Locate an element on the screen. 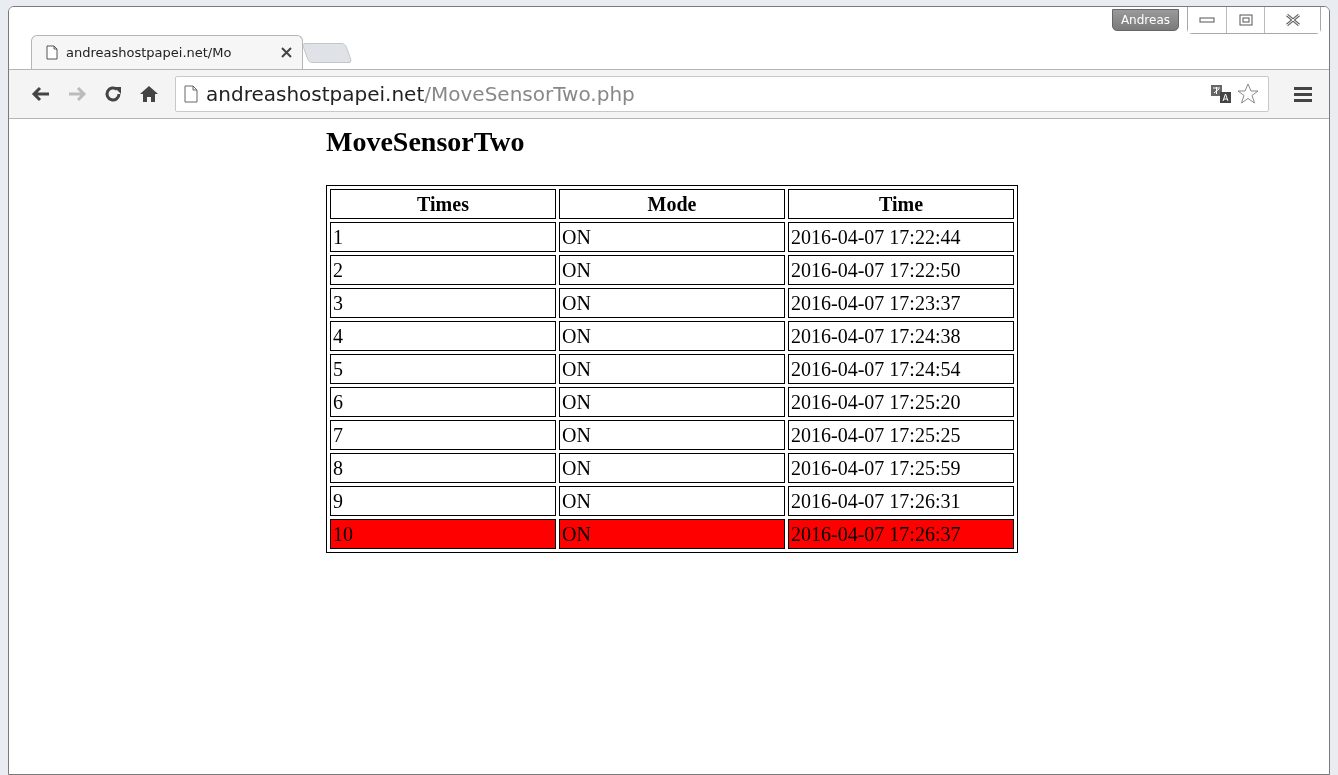 The height and width of the screenshot is (775, 1338). page-heading: MoveSensorTwo is located at coordinates (426, 142).